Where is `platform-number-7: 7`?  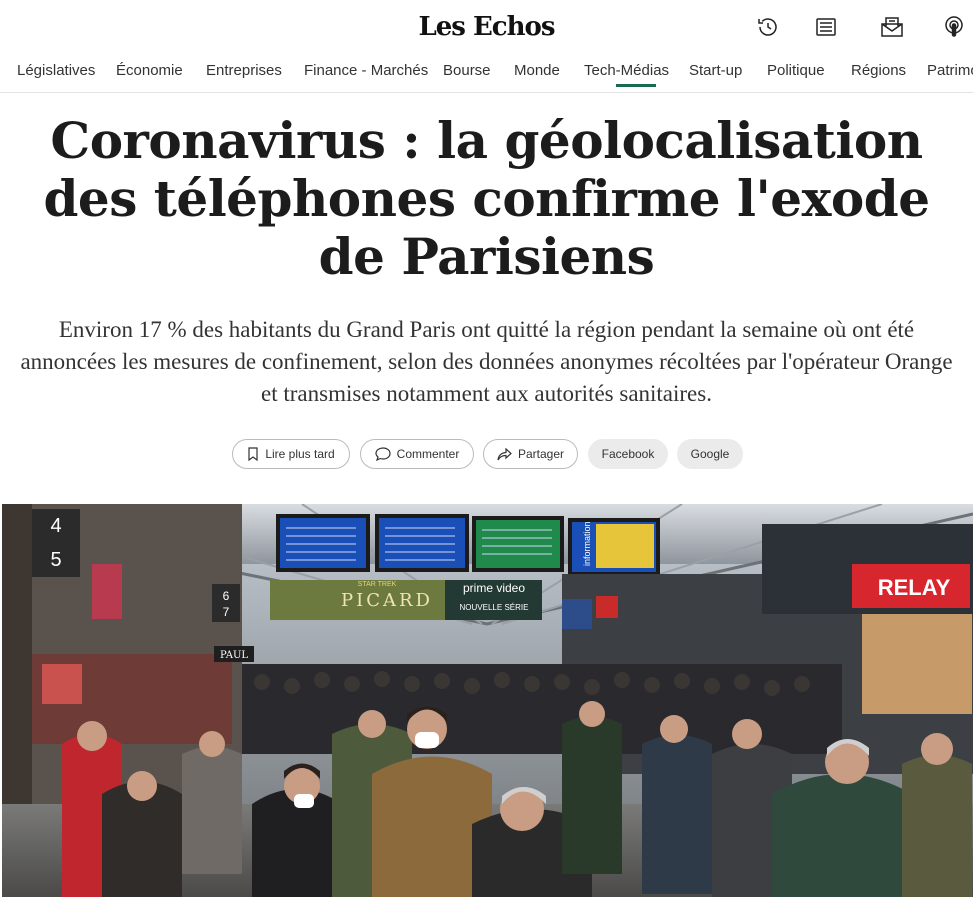 platform-number-7: 7 is located at coordinates (226, 612).